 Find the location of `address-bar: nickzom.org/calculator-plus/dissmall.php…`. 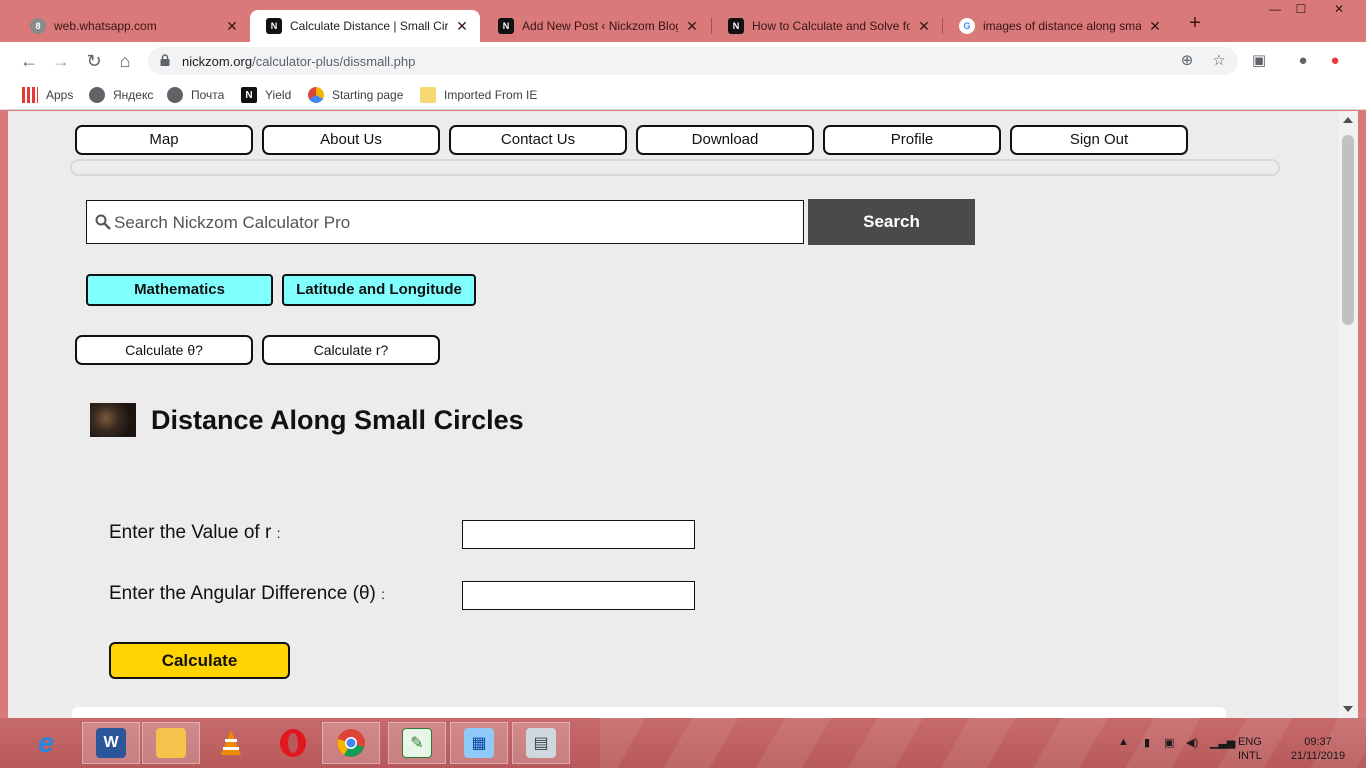

address-bar: nickzom.org/calculator-plus/dissmall.php… is located at coordinates (693, 61).